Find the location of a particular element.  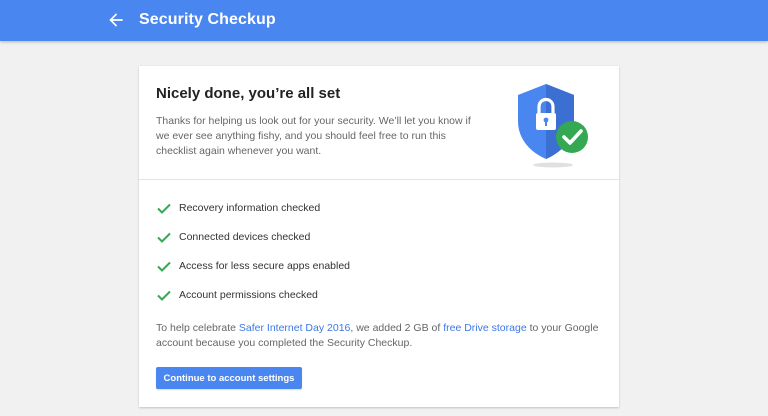

continue-to-account-settings-button: Continue to account settings is located at coordinates (229, 378).